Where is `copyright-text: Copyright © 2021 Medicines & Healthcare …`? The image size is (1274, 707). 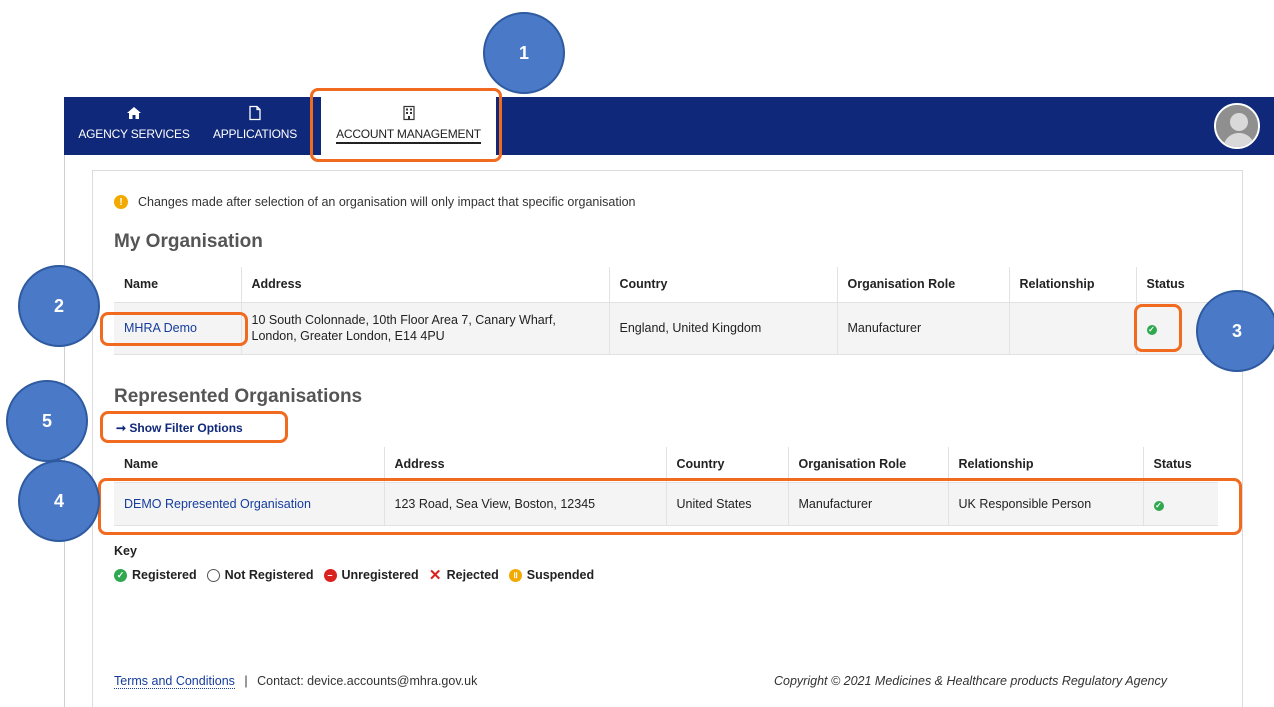 copyright-text: Copyright © 2021 Medicines & Healthcare … is located at coordinates (970, 681).